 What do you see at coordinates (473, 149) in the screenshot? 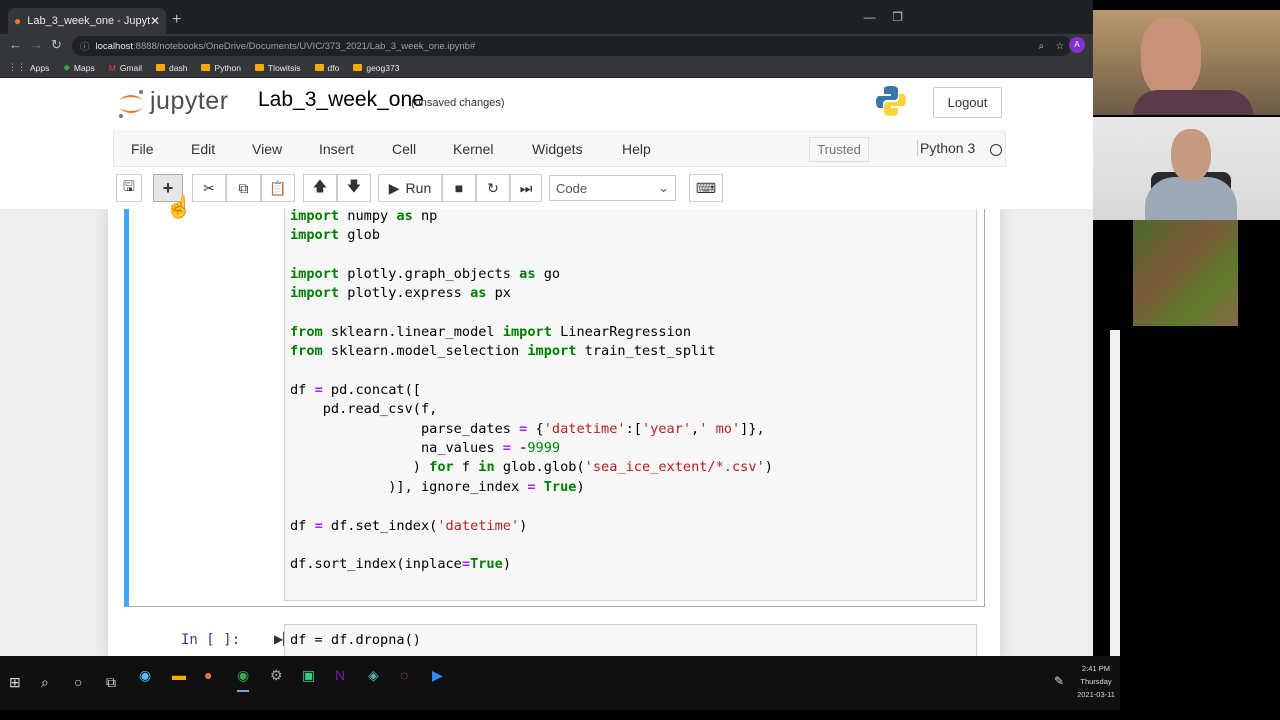
I see `menu-kernel: Kernel` at bounding box center [473, 149].